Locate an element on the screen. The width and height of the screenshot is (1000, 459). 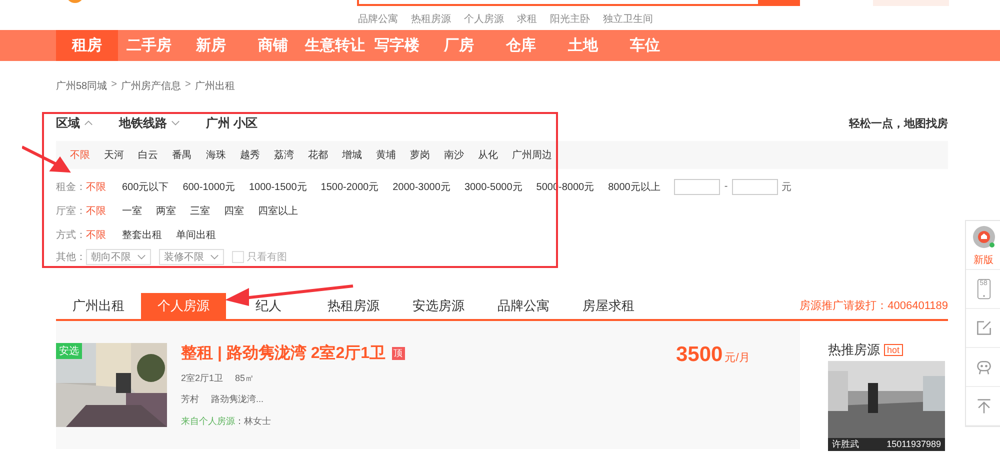
filter-label: 厅室： is located at coordinates (71, 211).